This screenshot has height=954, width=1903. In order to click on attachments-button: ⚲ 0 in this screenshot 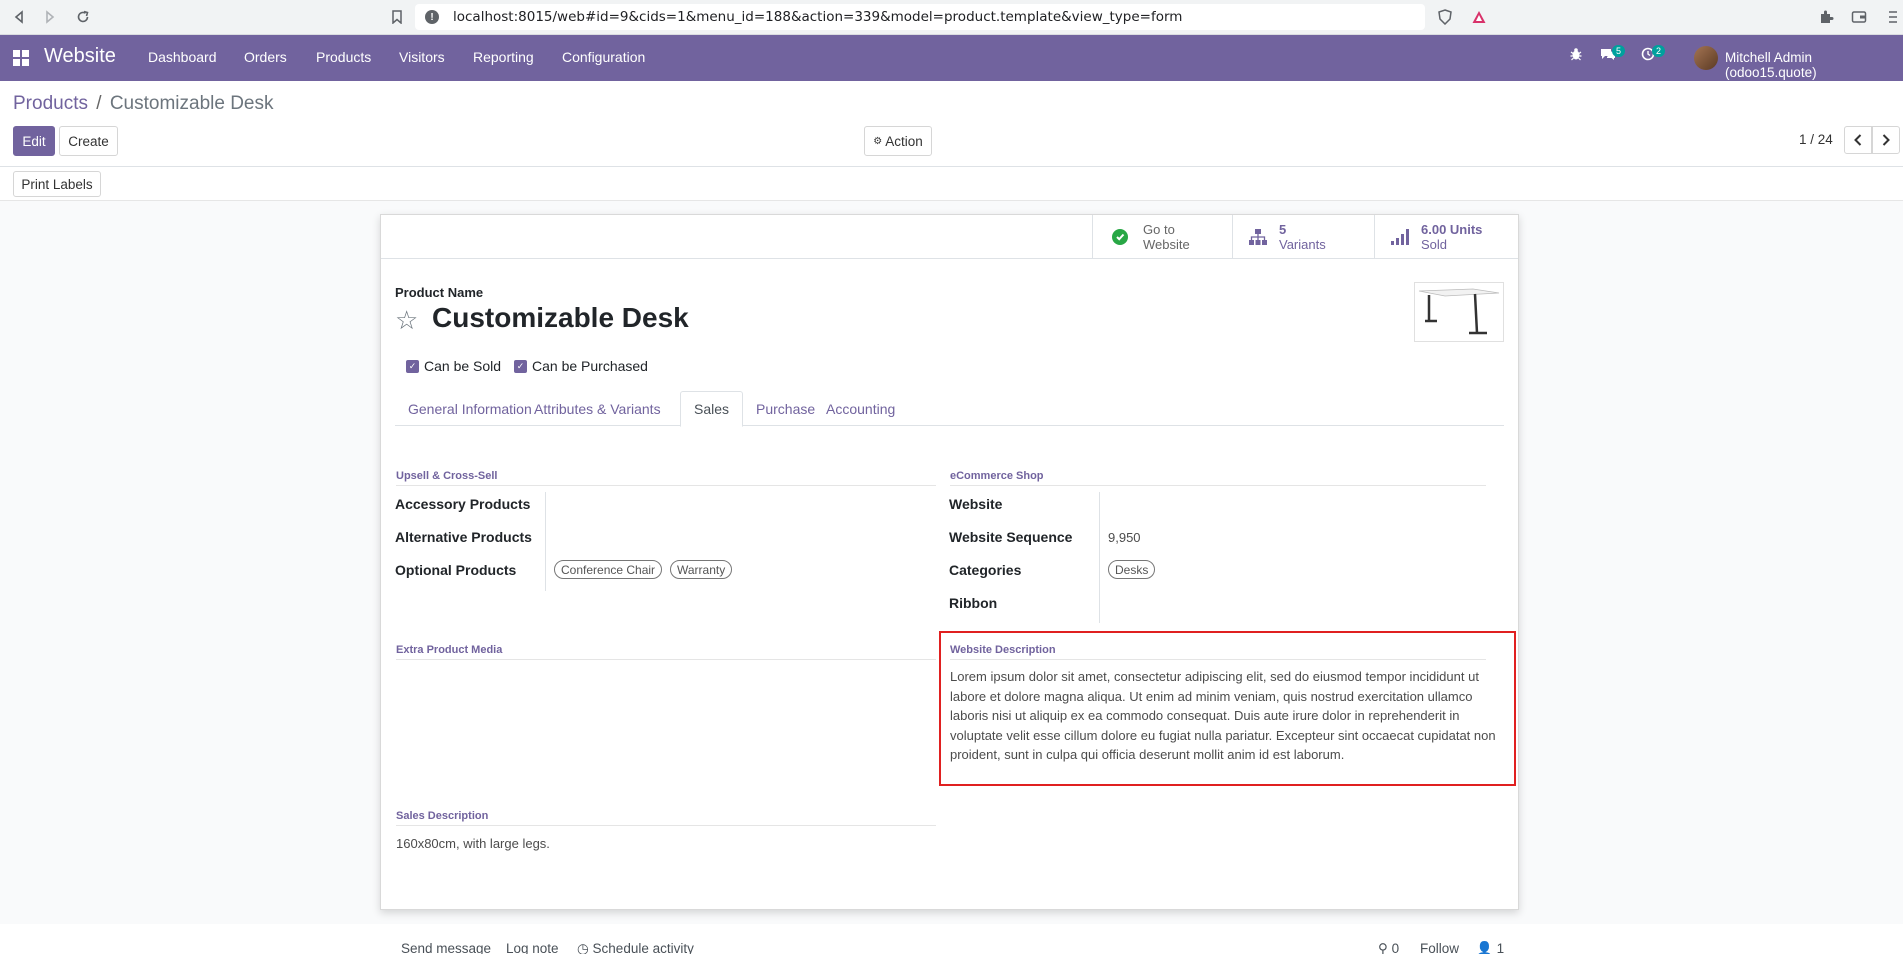, I will do `click(1388, 947)`.